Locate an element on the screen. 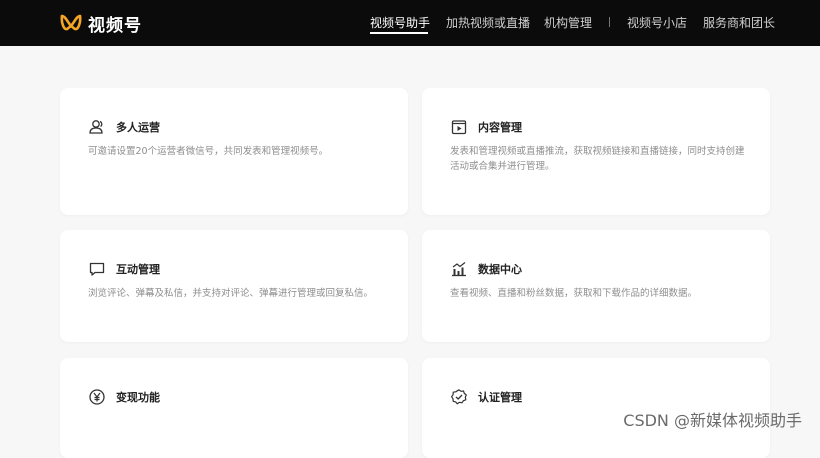 The height and width of the screenshot is (458, 820). nav-divider is located at coordinates (609, 22).